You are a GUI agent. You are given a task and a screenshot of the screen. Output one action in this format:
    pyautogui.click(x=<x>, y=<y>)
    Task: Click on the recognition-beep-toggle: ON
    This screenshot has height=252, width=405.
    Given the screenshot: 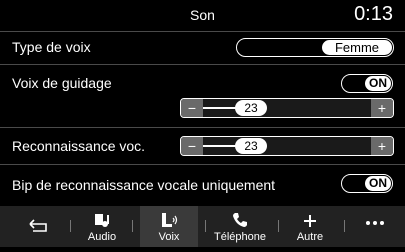 What is the action you would take?
    pyautogui.click(x=367, y=183)
    